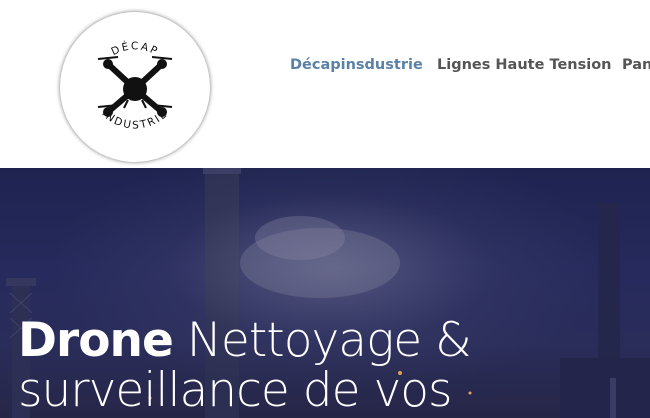 This screenshot has width=650, height=418. I want to click on hero-title-rest: Nettoyage &, so click(322, 340).